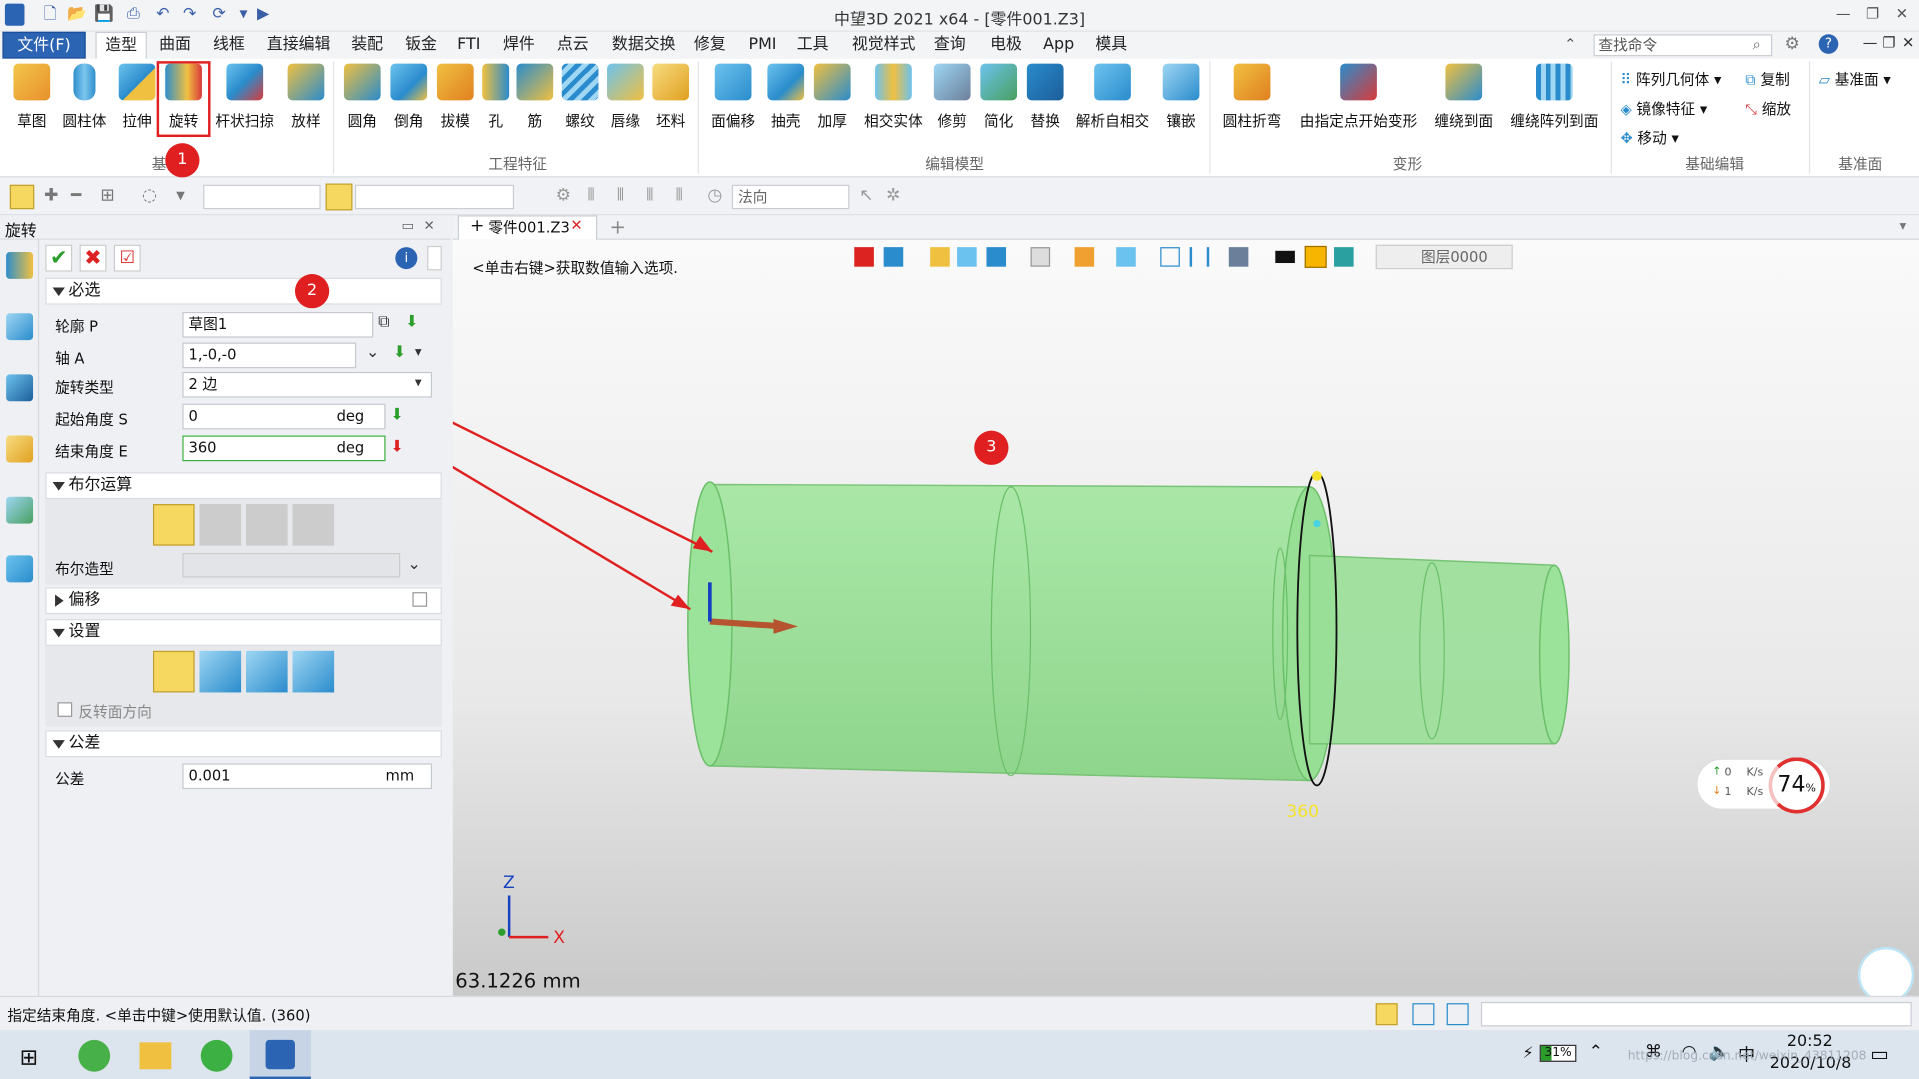  What do you see at coordinates (420, 599) in the screenshot?
I see `offset-checkbox` at bounding box center [420, 599].